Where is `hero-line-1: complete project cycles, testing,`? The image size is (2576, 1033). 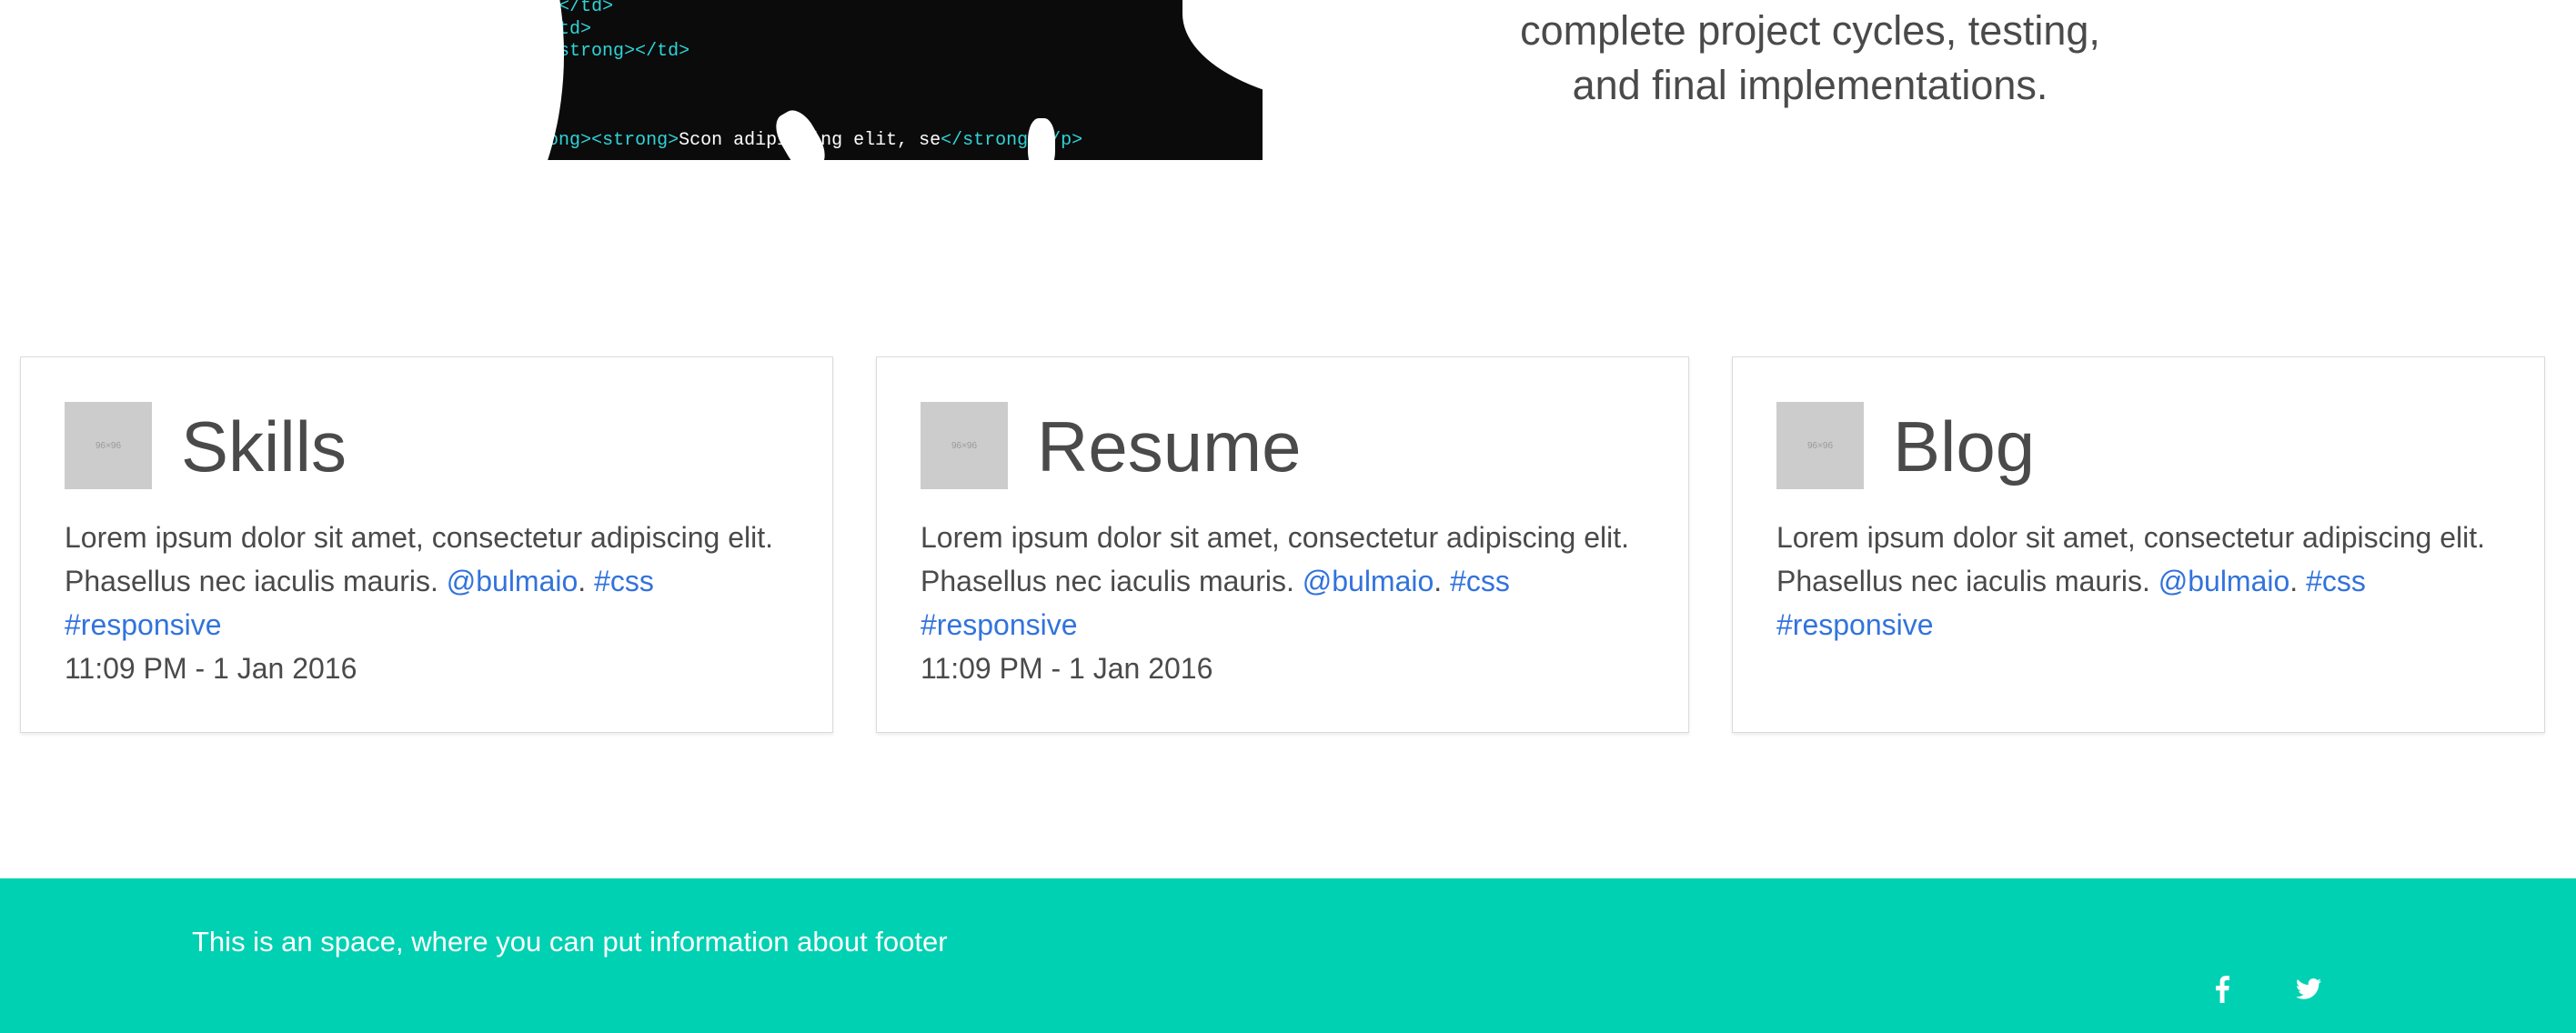
hero-line-1: complete project cycles, testing, is located at coordinates (1810, 31).